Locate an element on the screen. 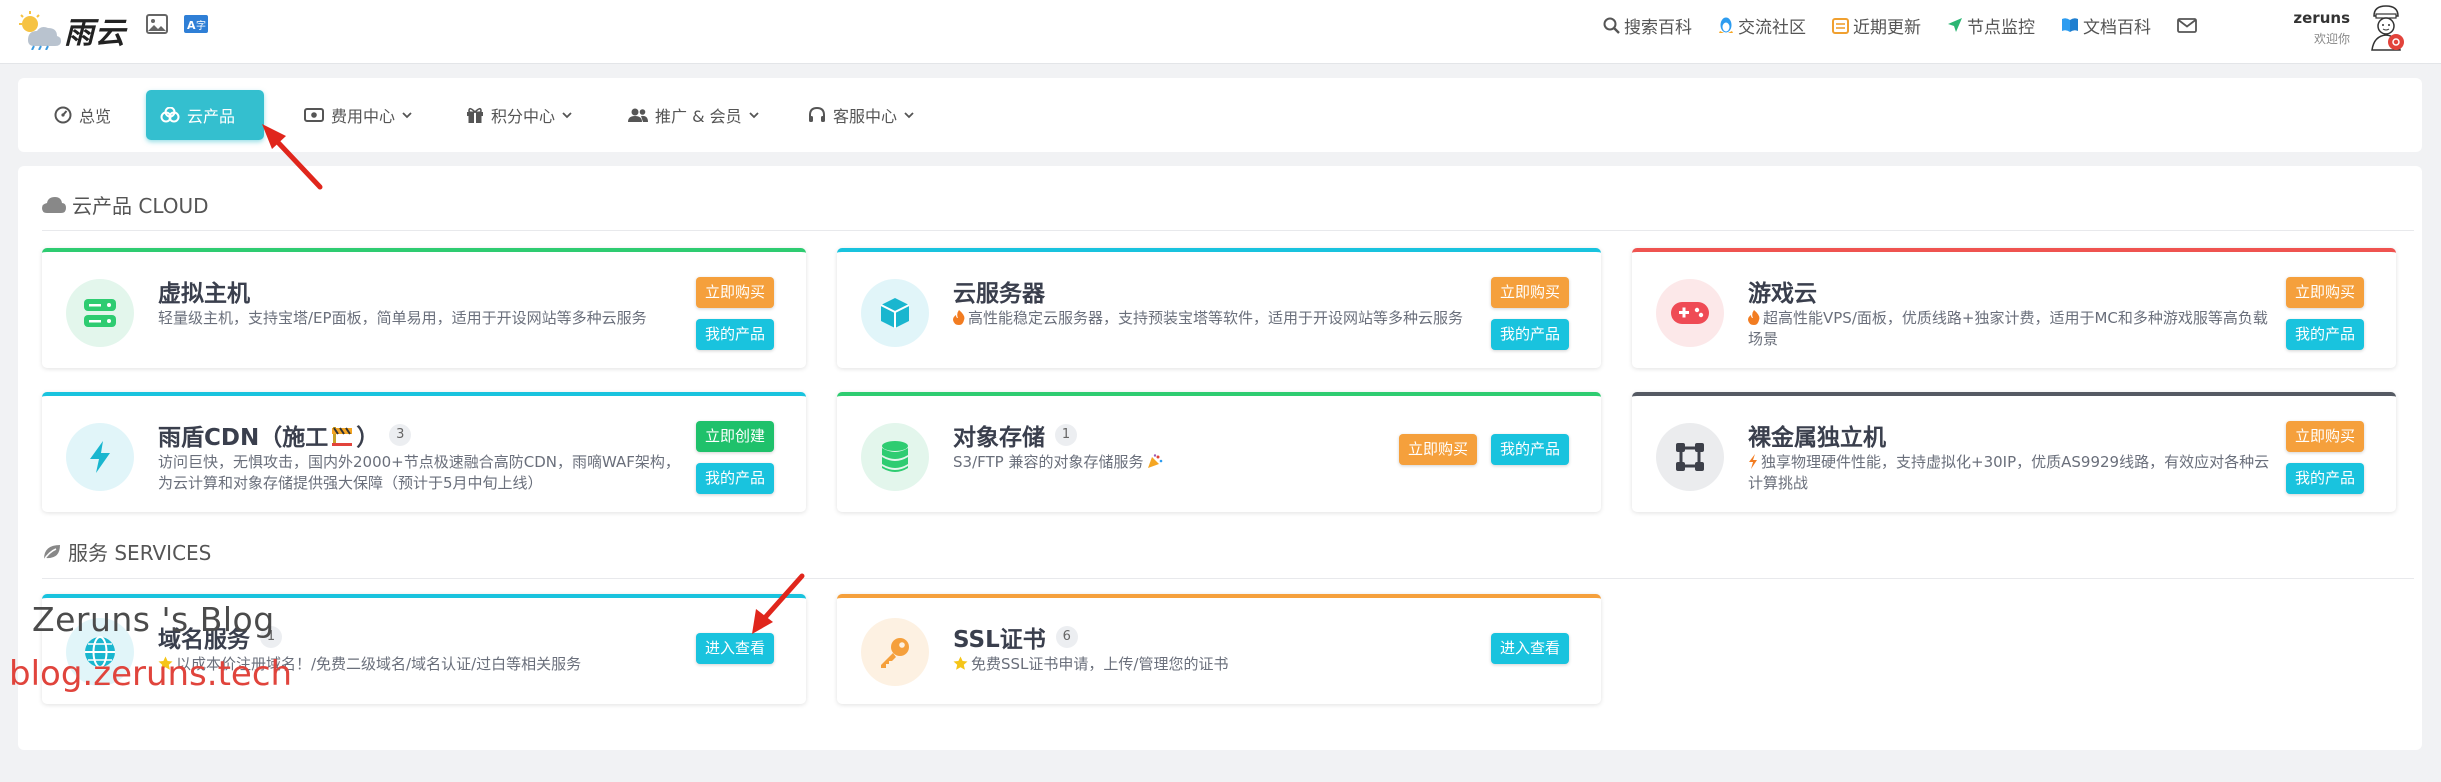  card-desc-text: 免费SSL证书申请，上传/管理您的证书 is located at coordinates (1100, 664).